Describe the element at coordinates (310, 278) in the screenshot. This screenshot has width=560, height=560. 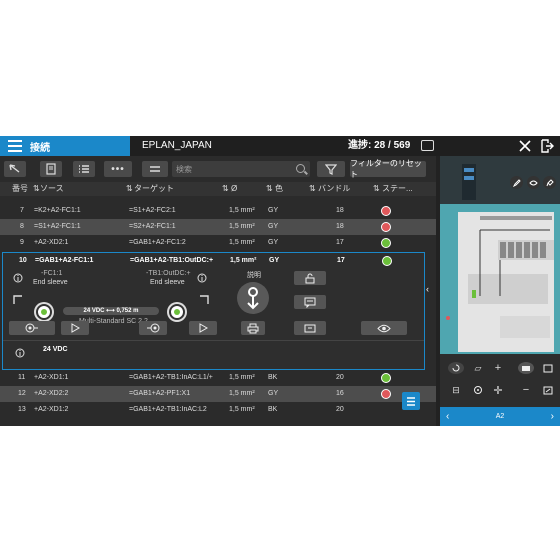
I see `unlock-button` at that location.